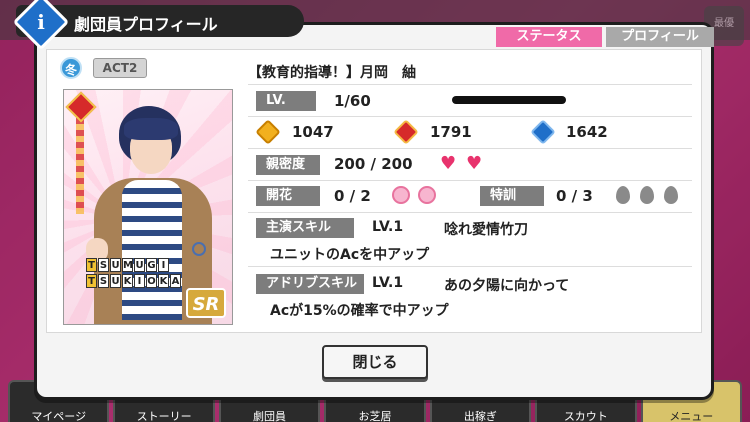 Image resolution: width=750 pixels, height=422 pixels. Describe the element at coordinates (120, 68) in the screenshot. I see `act-badge: ACT2` at that location.